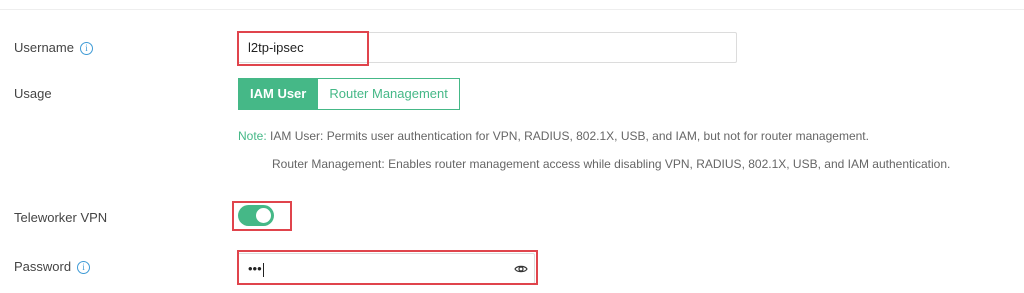 This screenshot has height=293, width=1024. What do you see at coordinates (252, 136) in the screenshot?
I see `note-label: Note:` at bounding box center [252, 136].